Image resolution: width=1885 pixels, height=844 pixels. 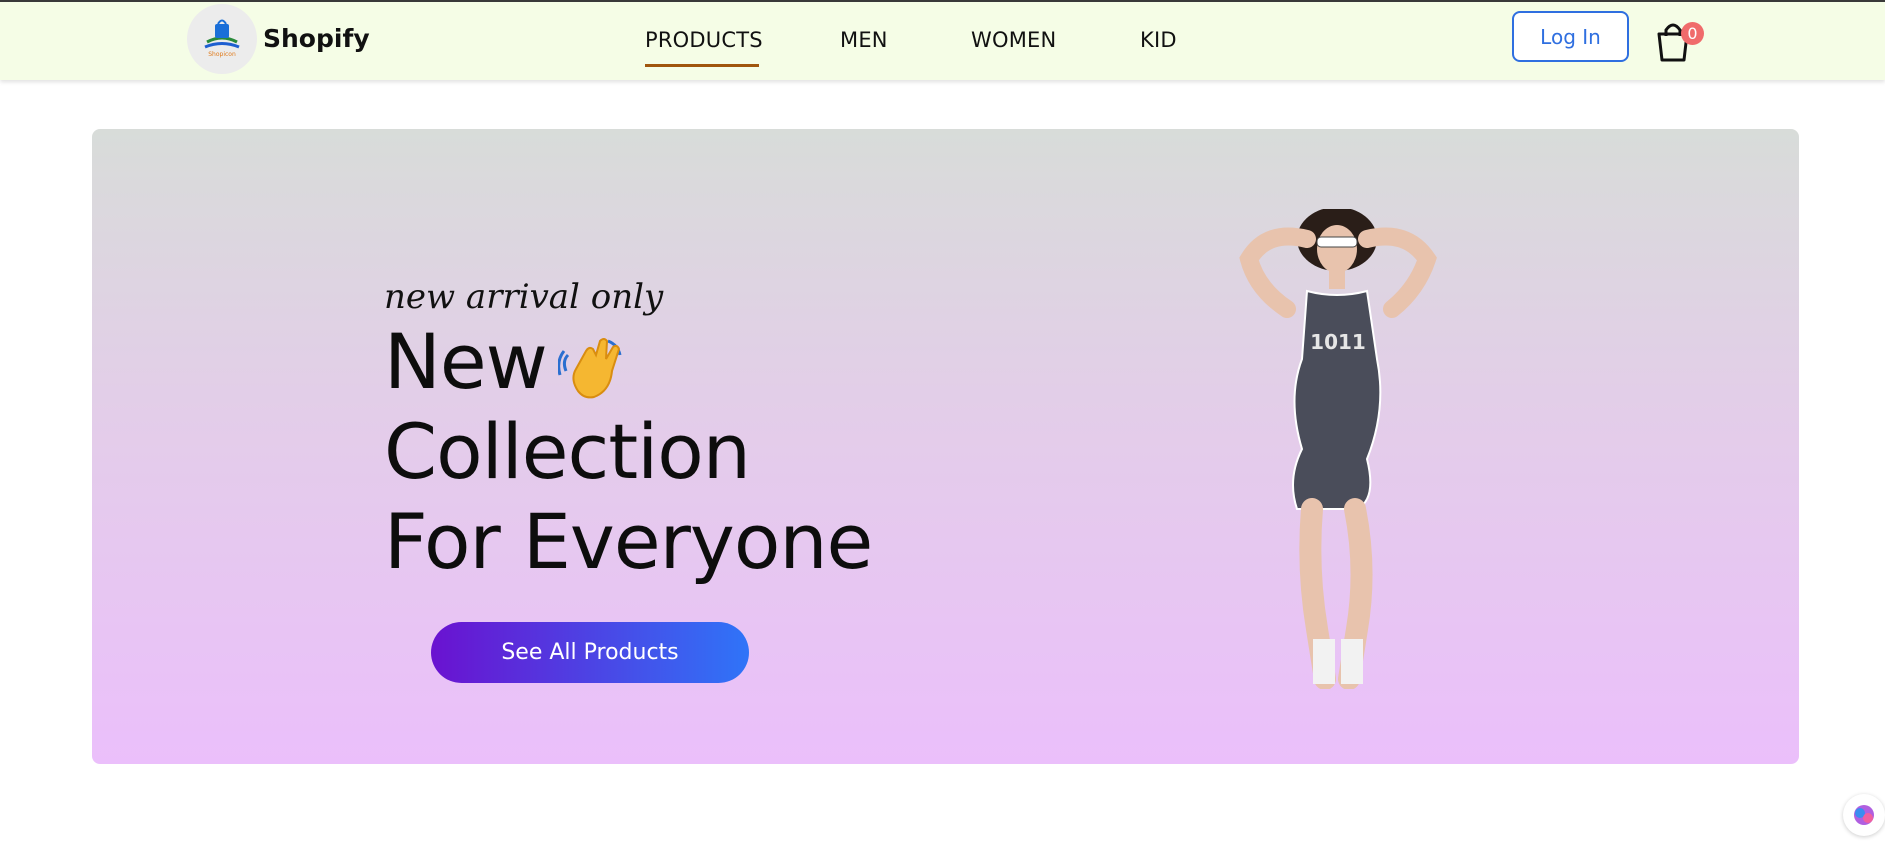 I want to click on brand-name: Shopify, so click(x=316, y=38).